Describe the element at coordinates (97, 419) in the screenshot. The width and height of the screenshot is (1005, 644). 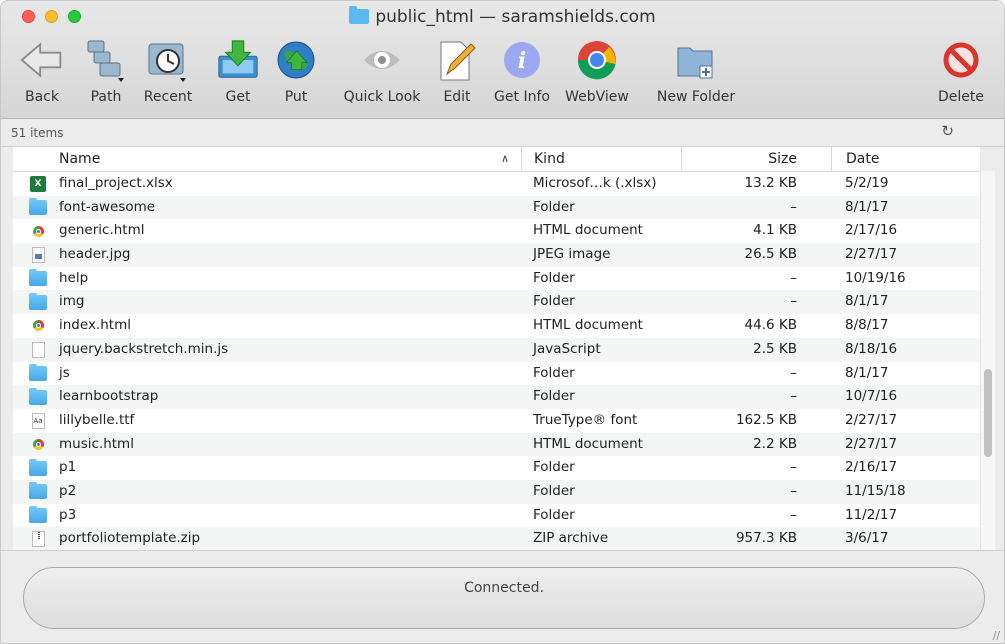
I see `file-name: lillybelle.ttf` at that location.